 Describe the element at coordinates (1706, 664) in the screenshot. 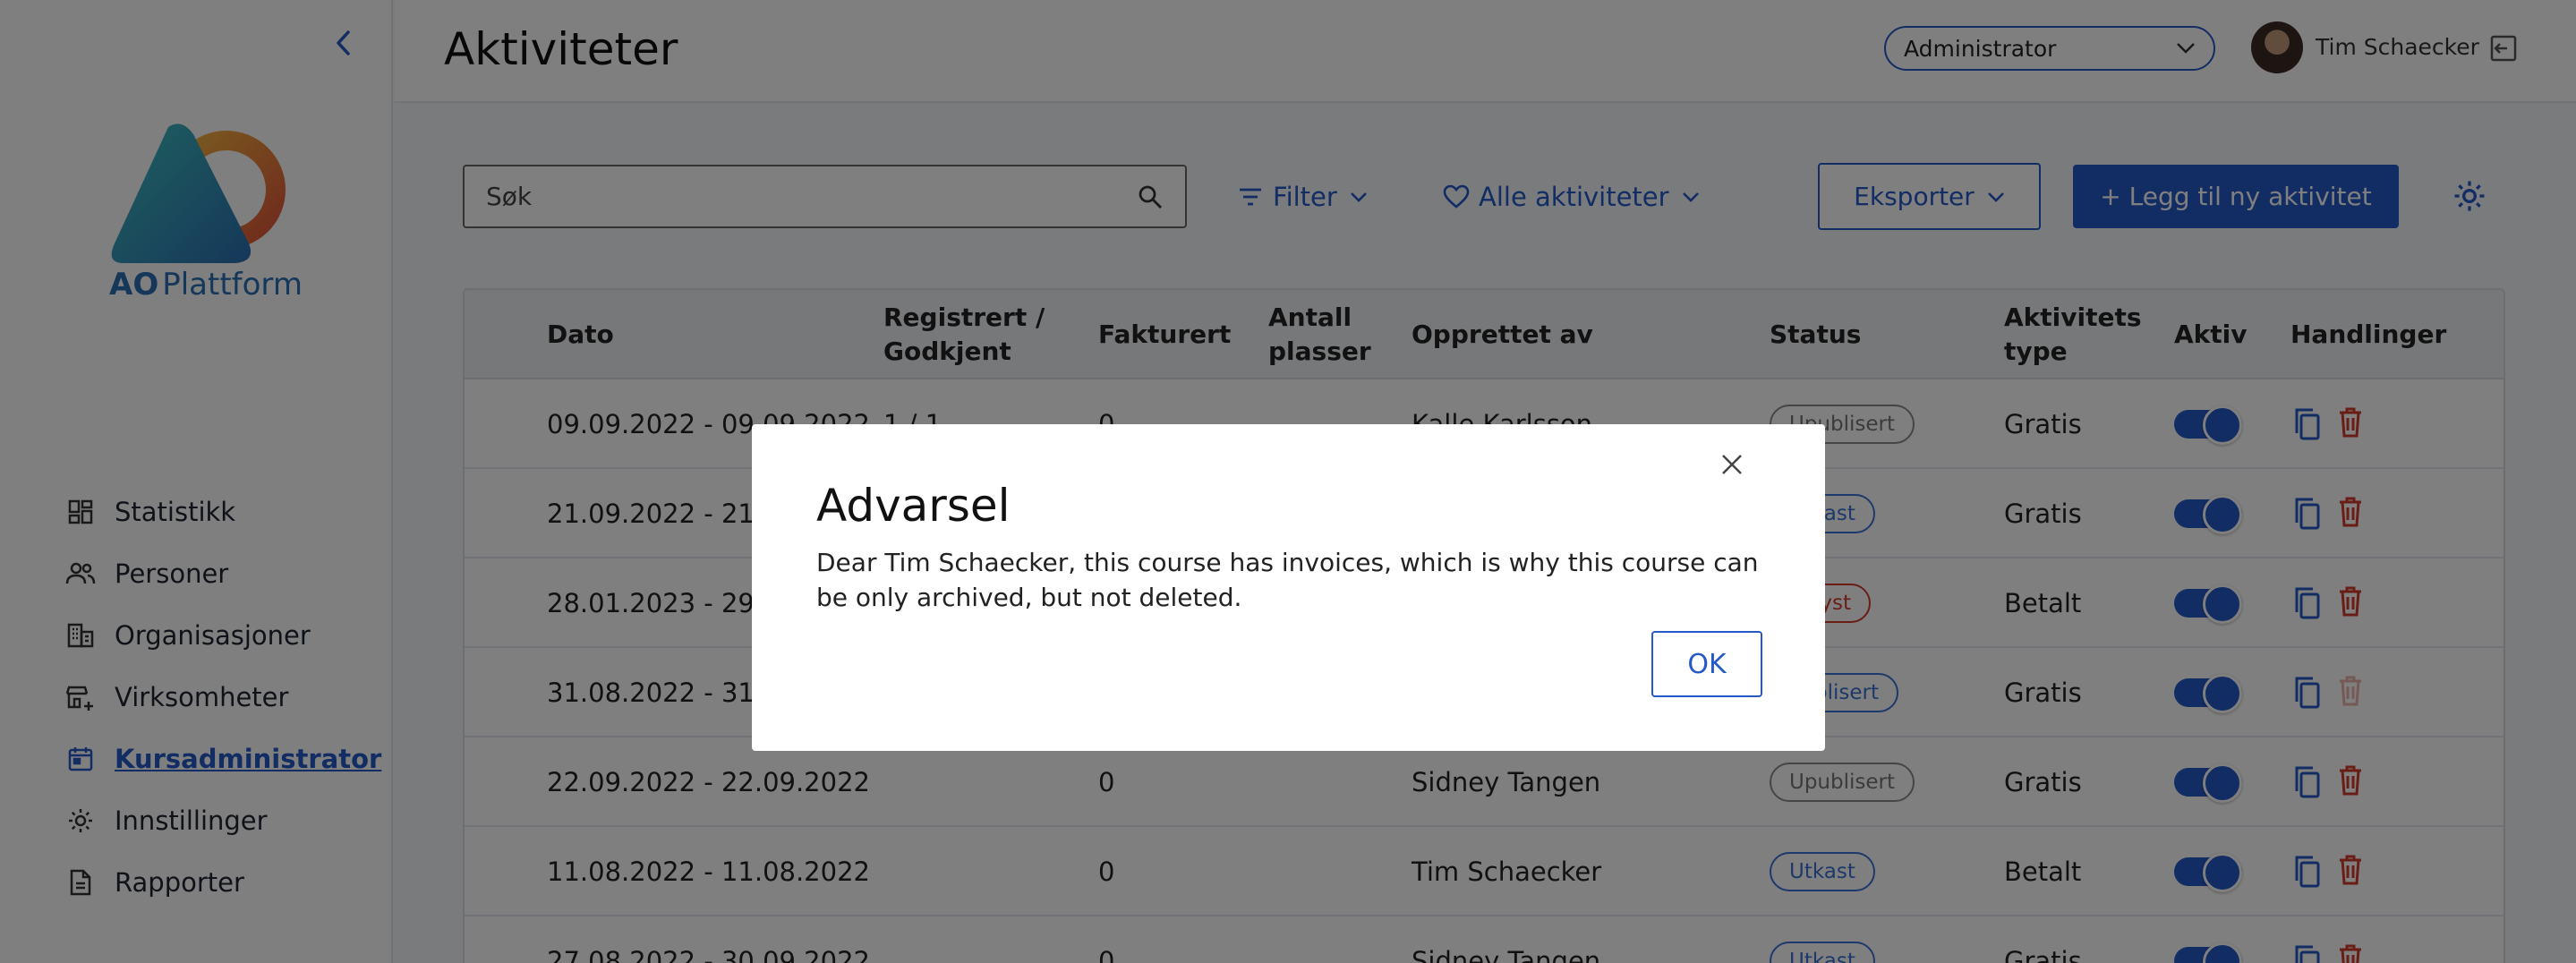

I see `ok-button: OK` at that location.